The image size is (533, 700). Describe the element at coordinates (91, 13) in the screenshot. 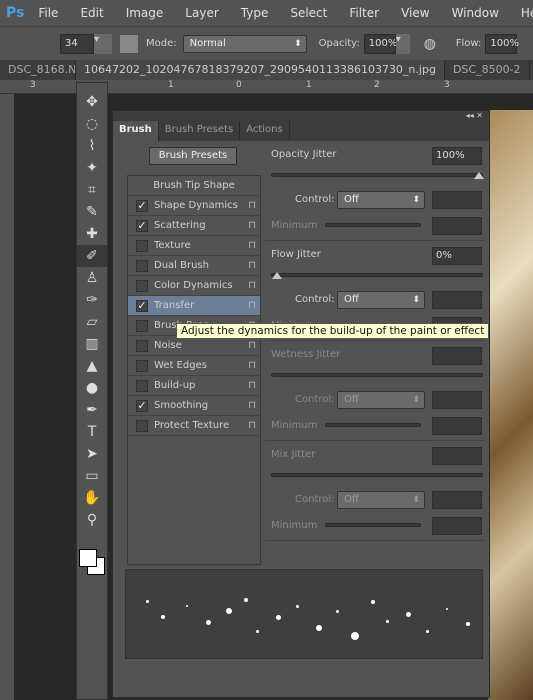

I see `menu-edit: Edit` at that location.